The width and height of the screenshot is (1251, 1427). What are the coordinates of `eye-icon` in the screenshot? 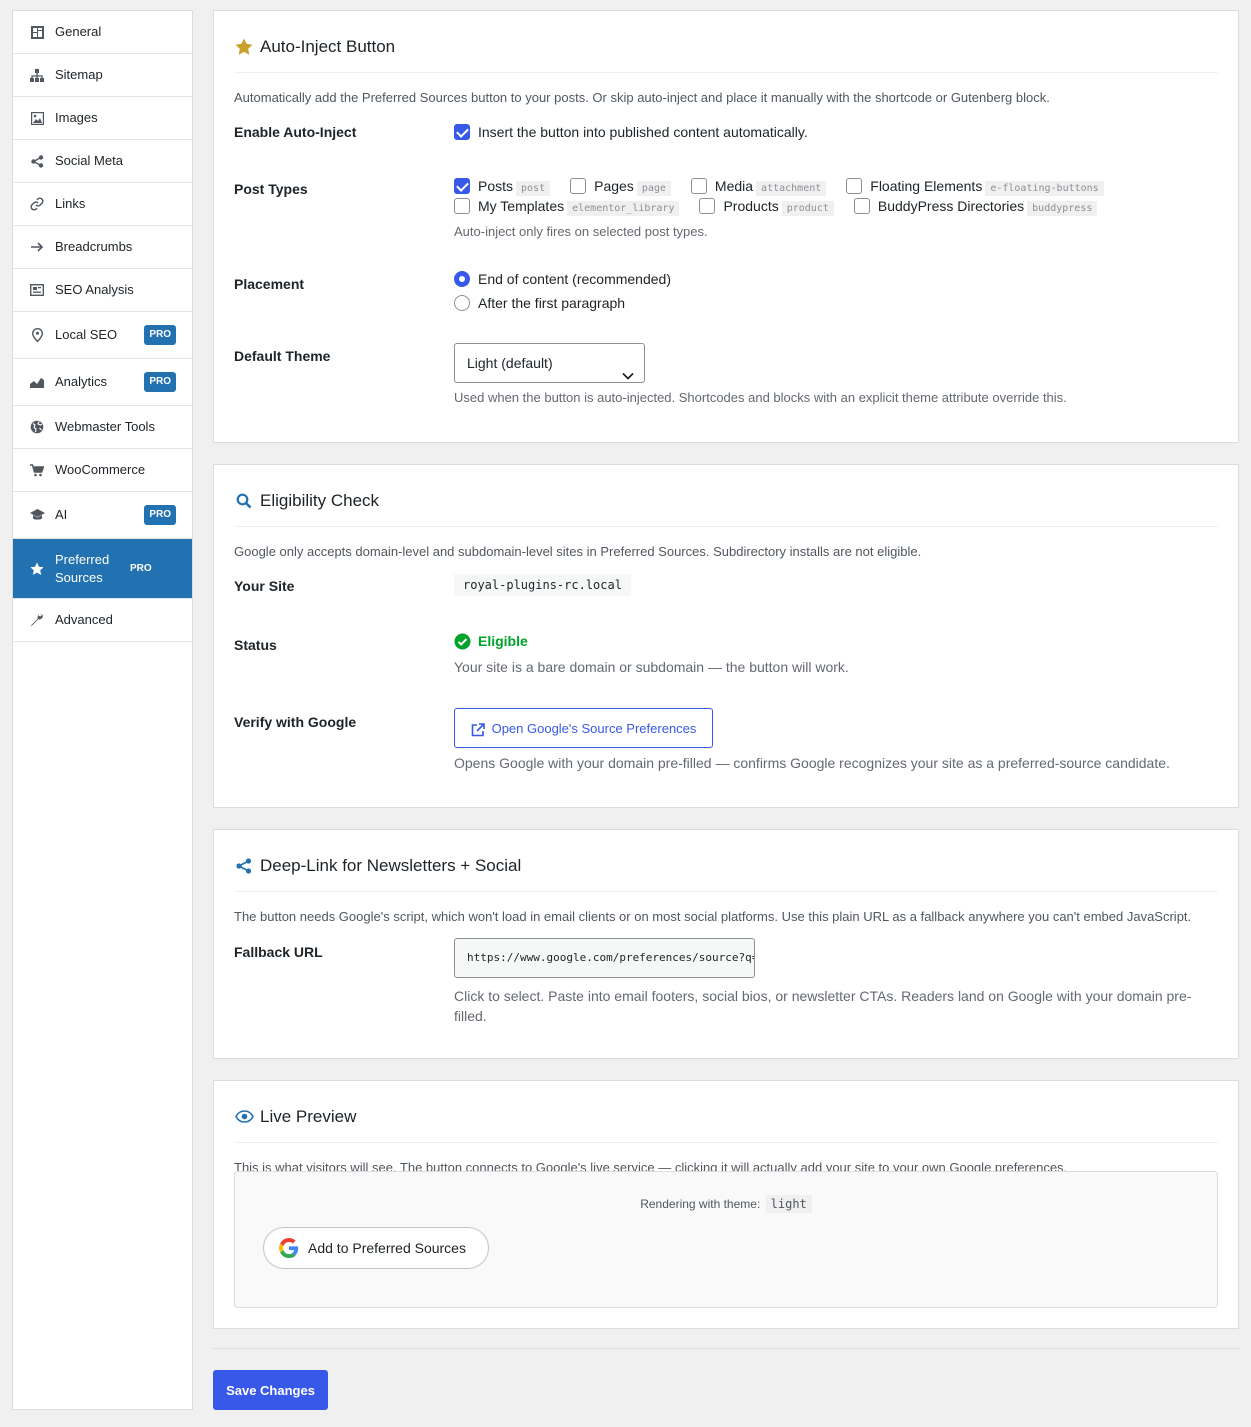 It's located at (244, 1117).